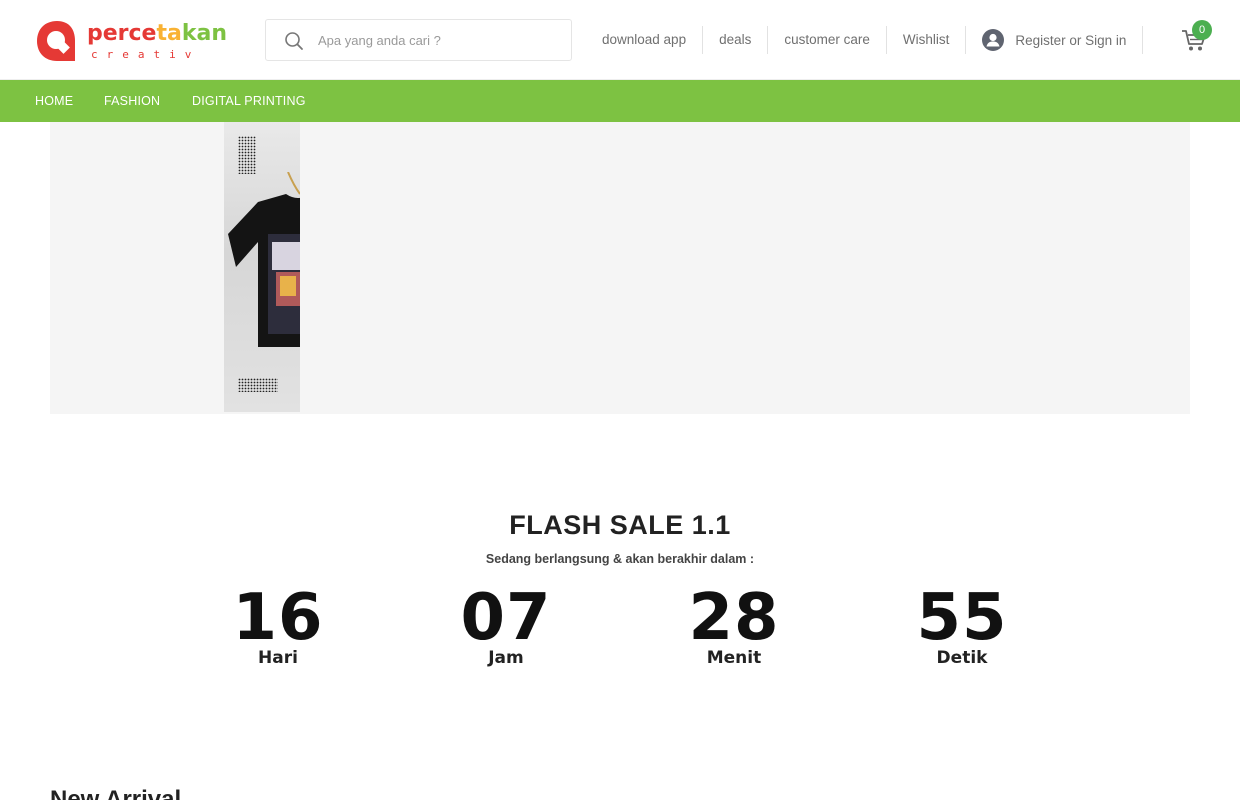 The width and height of the screenshot is (1240, 800). Describe the element at coordinates (57, 41) in the screenshot. I see `logo-mark-icon` at that location.